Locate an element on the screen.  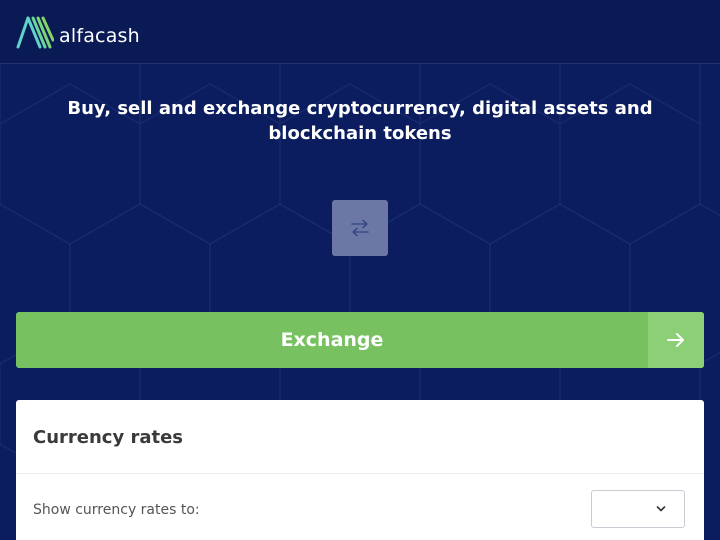
swap-arrows-icon is located at coordinates (360, 228).